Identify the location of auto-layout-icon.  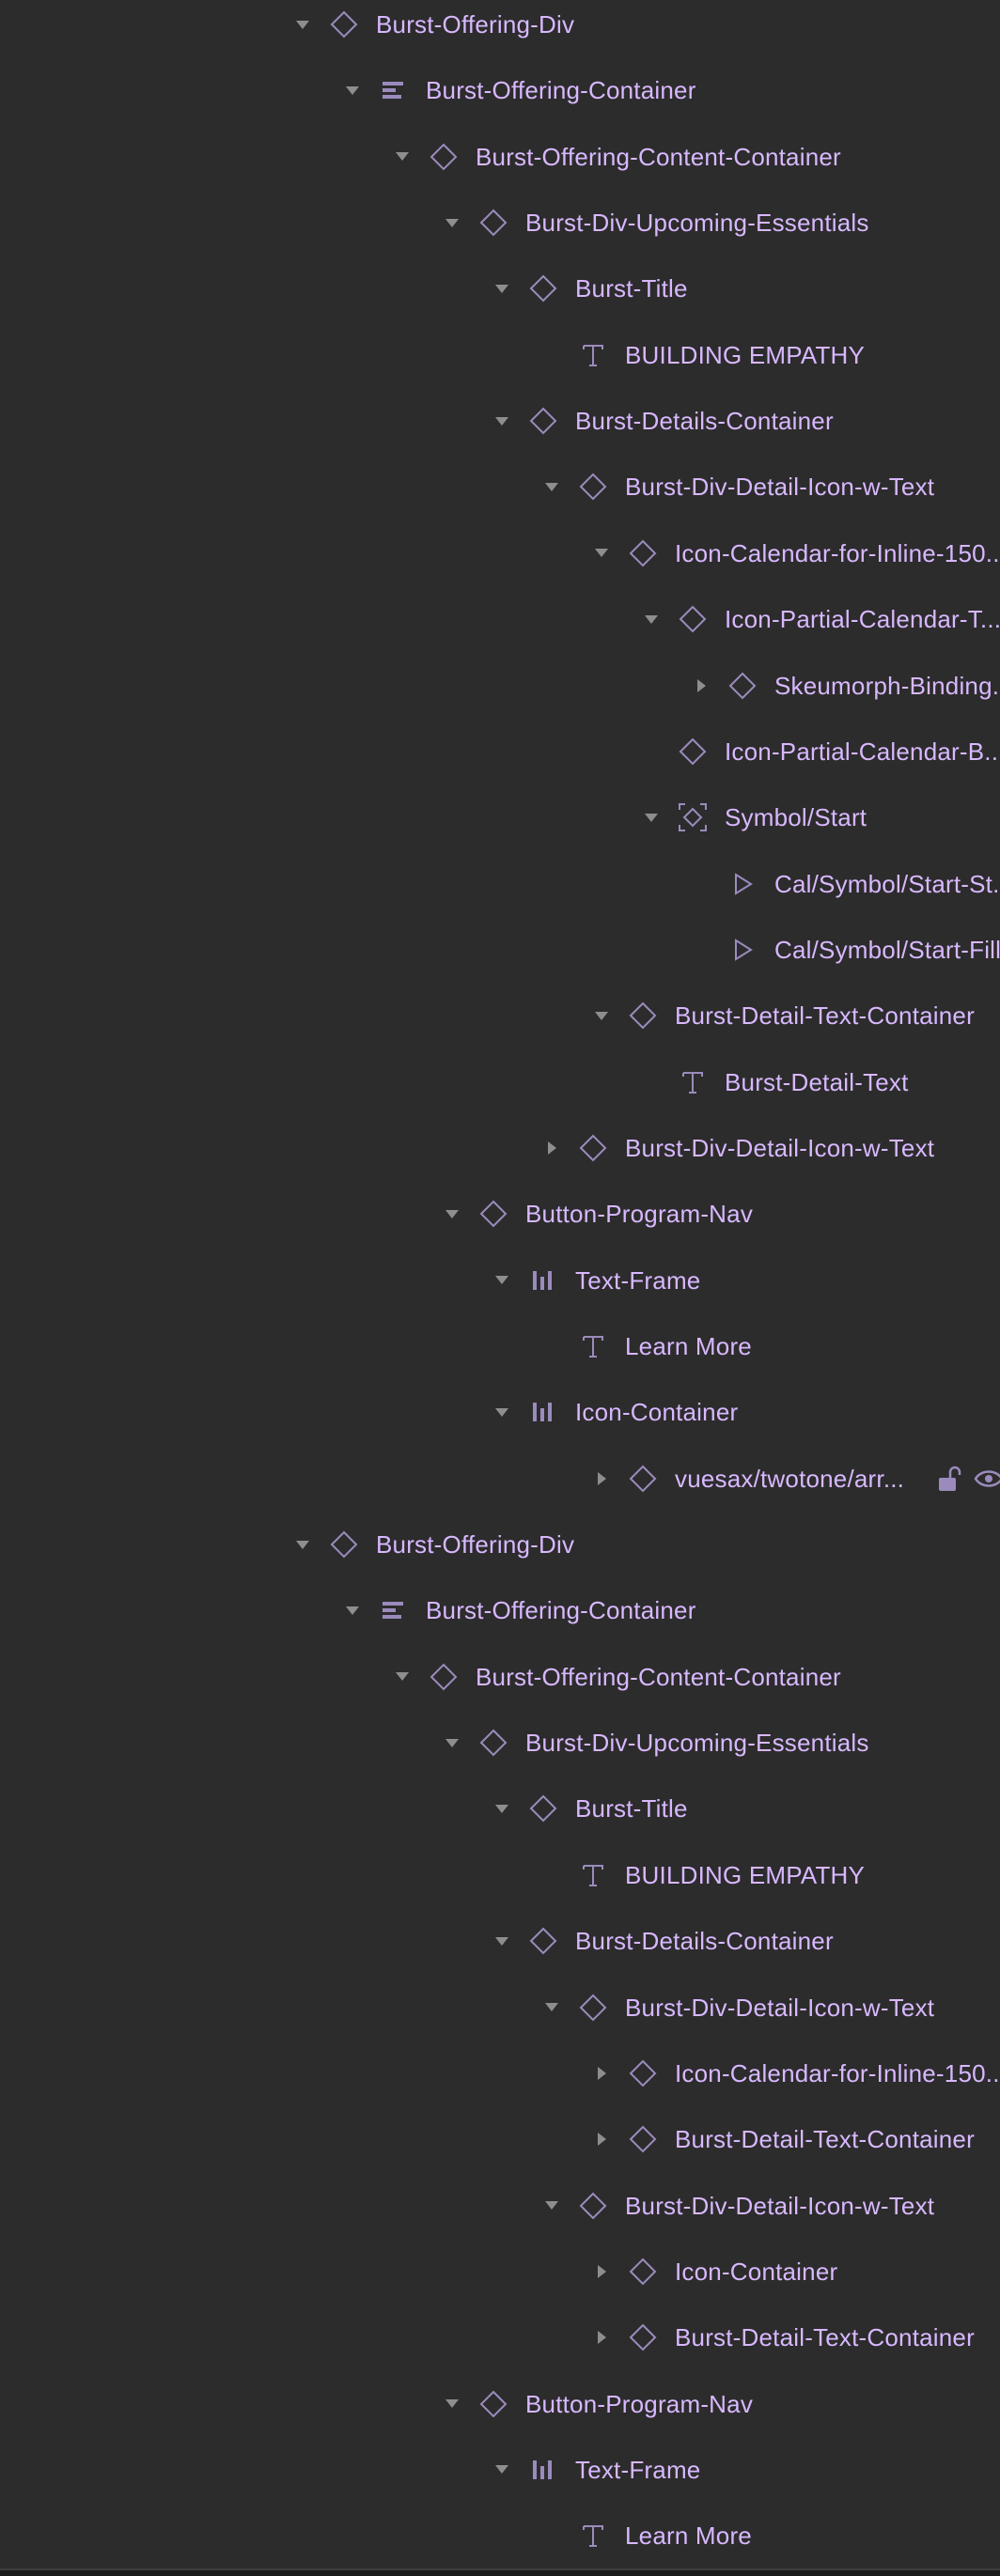
(394, 90).